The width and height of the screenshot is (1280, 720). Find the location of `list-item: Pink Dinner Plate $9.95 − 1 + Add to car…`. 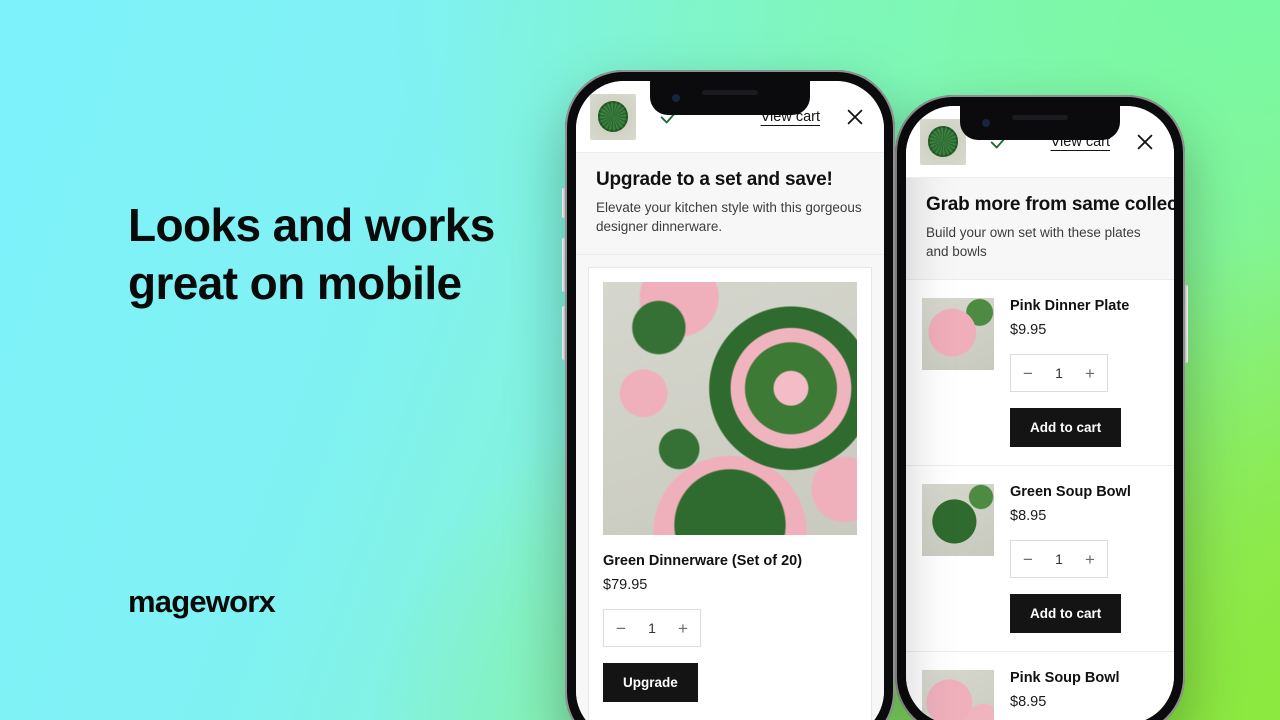

list-item: Pink Dinner Plate $9.95 − 1 + Add to car… is located at coordinates (1040, 373).